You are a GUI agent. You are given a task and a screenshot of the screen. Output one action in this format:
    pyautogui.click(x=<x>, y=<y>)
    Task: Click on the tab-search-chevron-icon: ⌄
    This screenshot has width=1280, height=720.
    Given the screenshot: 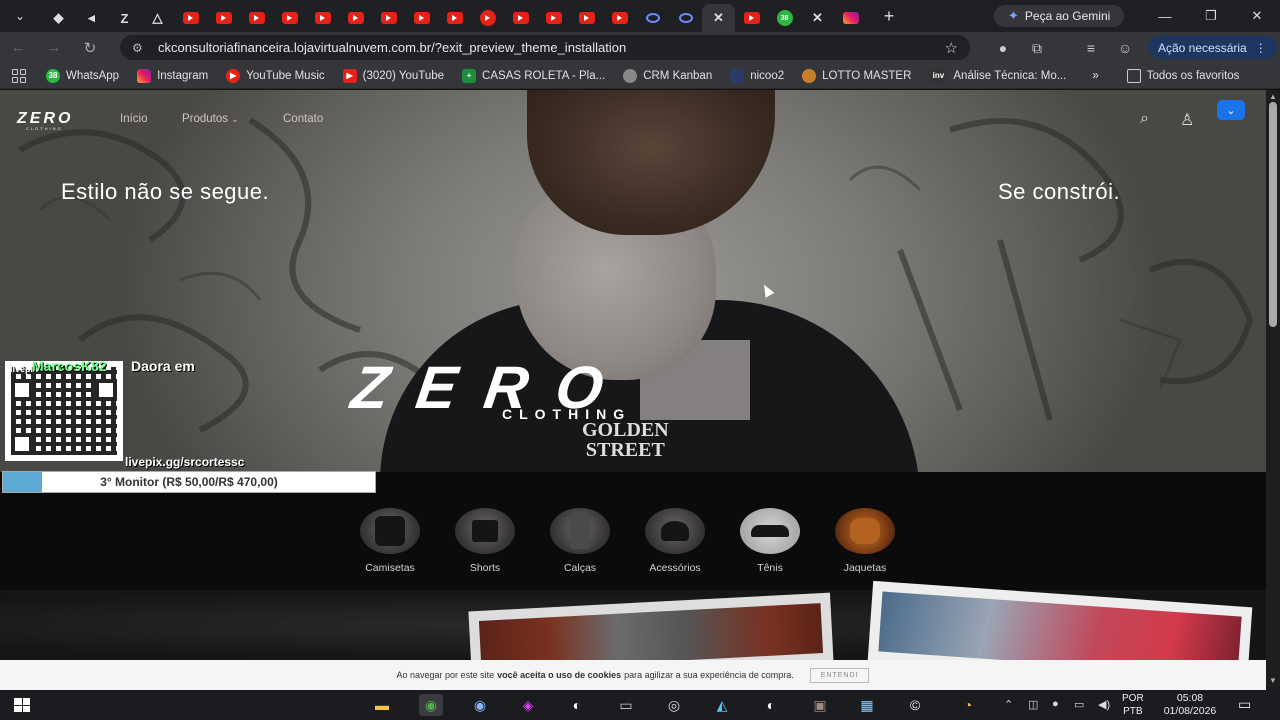 What is the action you would take?
    pyautogui.click(x=20, y=16)
    